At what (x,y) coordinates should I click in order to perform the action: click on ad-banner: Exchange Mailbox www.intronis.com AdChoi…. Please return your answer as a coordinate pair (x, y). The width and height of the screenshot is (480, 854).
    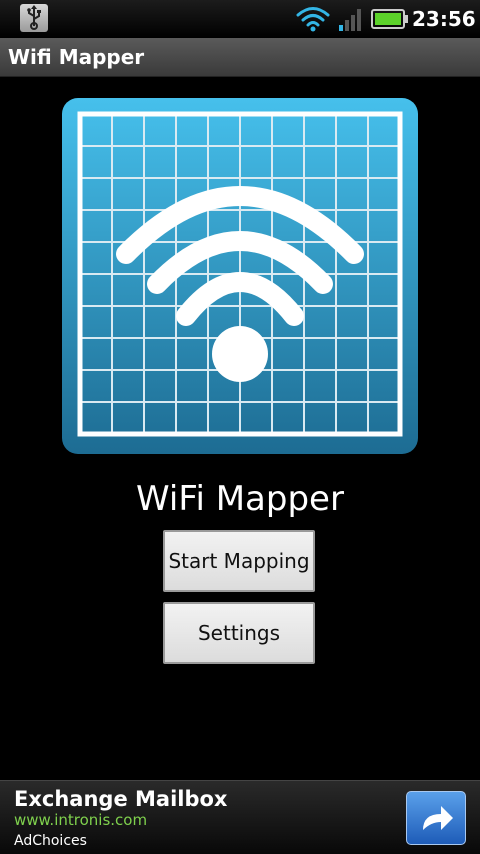
    Looking at the image, I should click on (240, 817).